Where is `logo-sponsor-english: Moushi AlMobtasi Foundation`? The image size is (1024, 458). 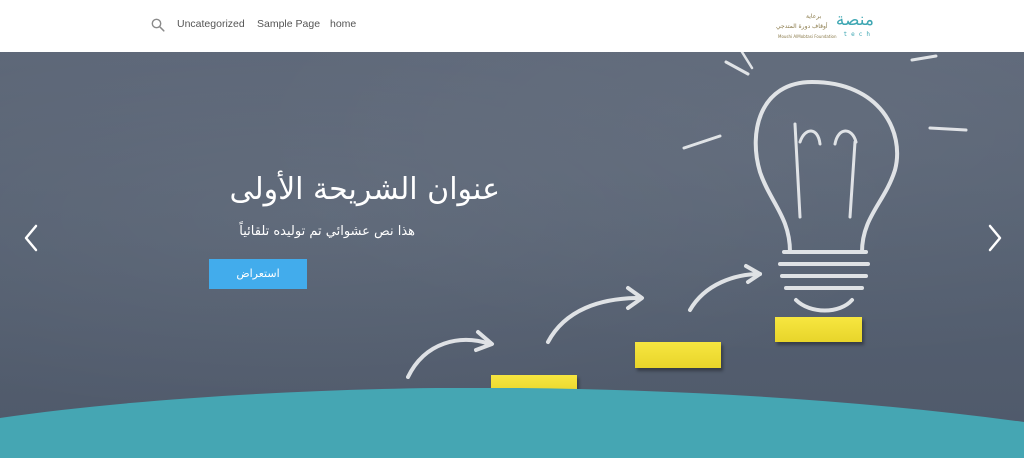
logo-sponsor-english: Moushi AlMobtasi Foundation is located at coordinates (807, 36).